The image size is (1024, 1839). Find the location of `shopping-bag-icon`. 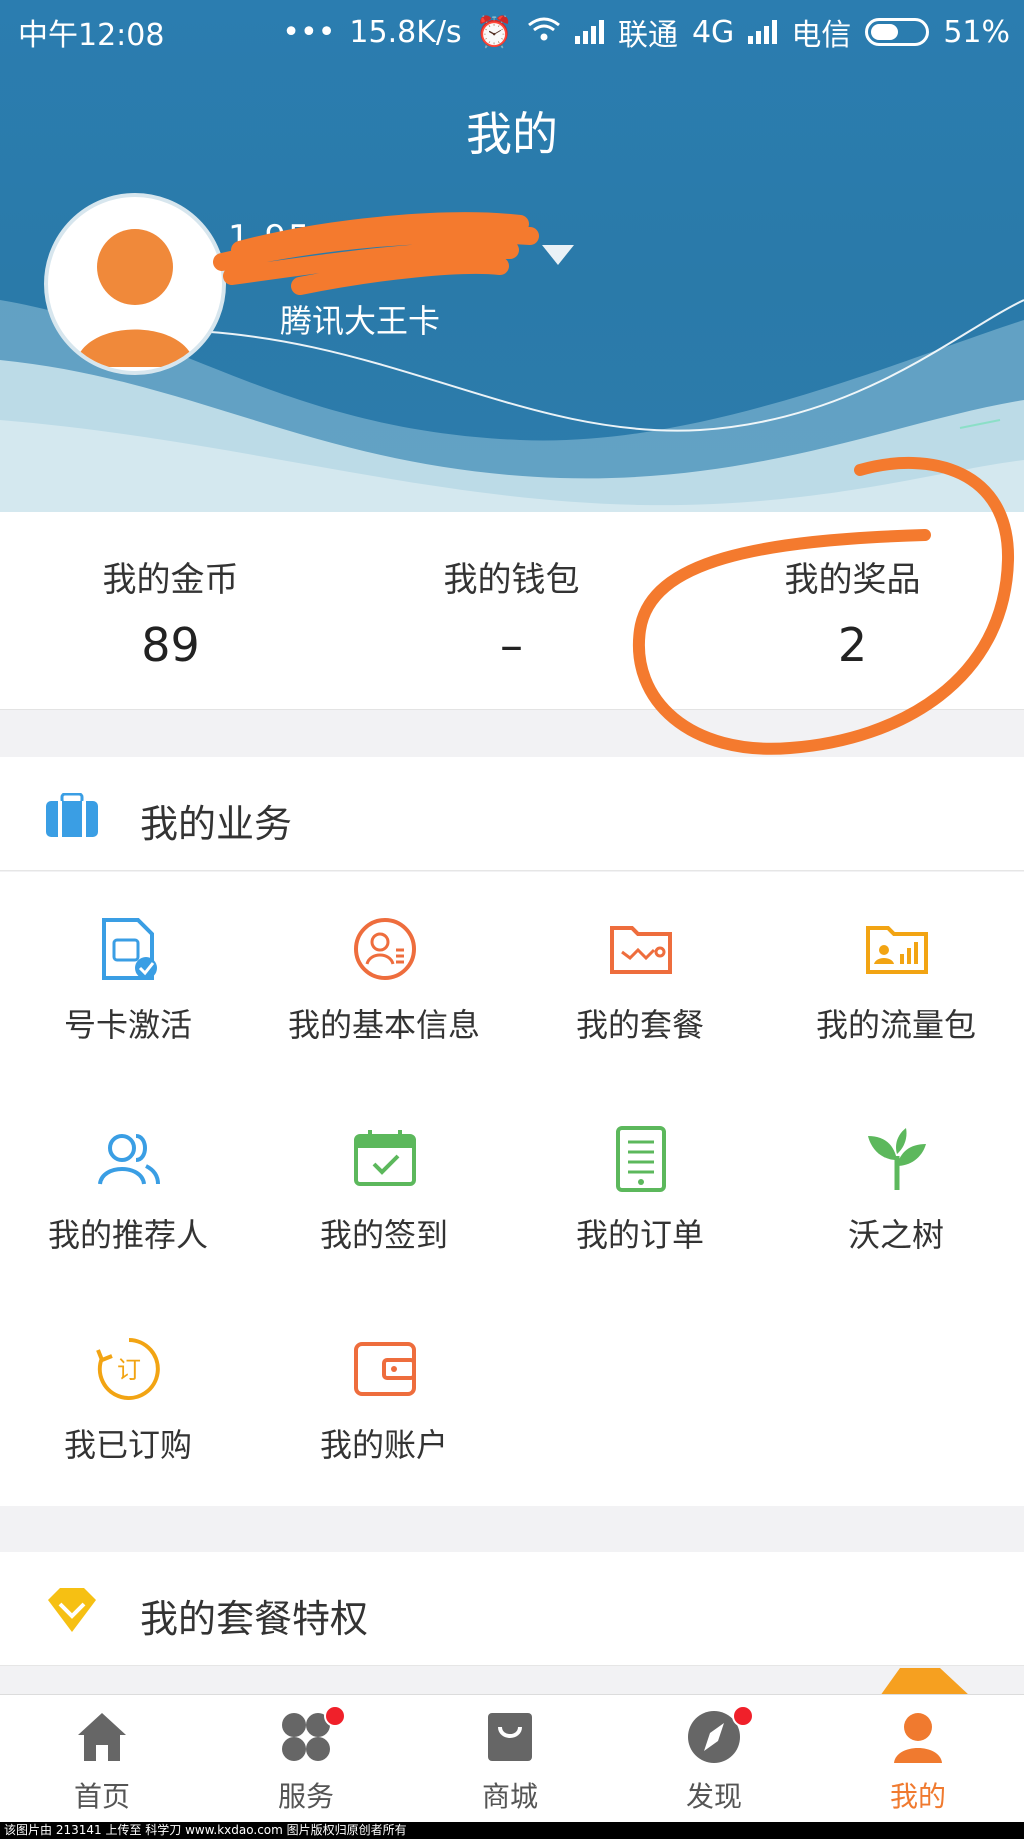

shopping-bag-icon is located at coordinates (510, 1737).